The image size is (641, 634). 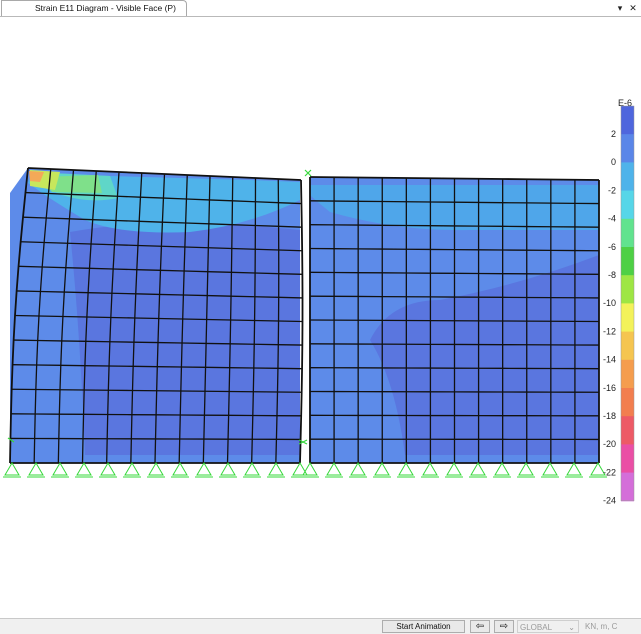 What do you see at coordinates (305, 470) in the screenshot?
I see `support-restraints` at bounding box center [305, 470].